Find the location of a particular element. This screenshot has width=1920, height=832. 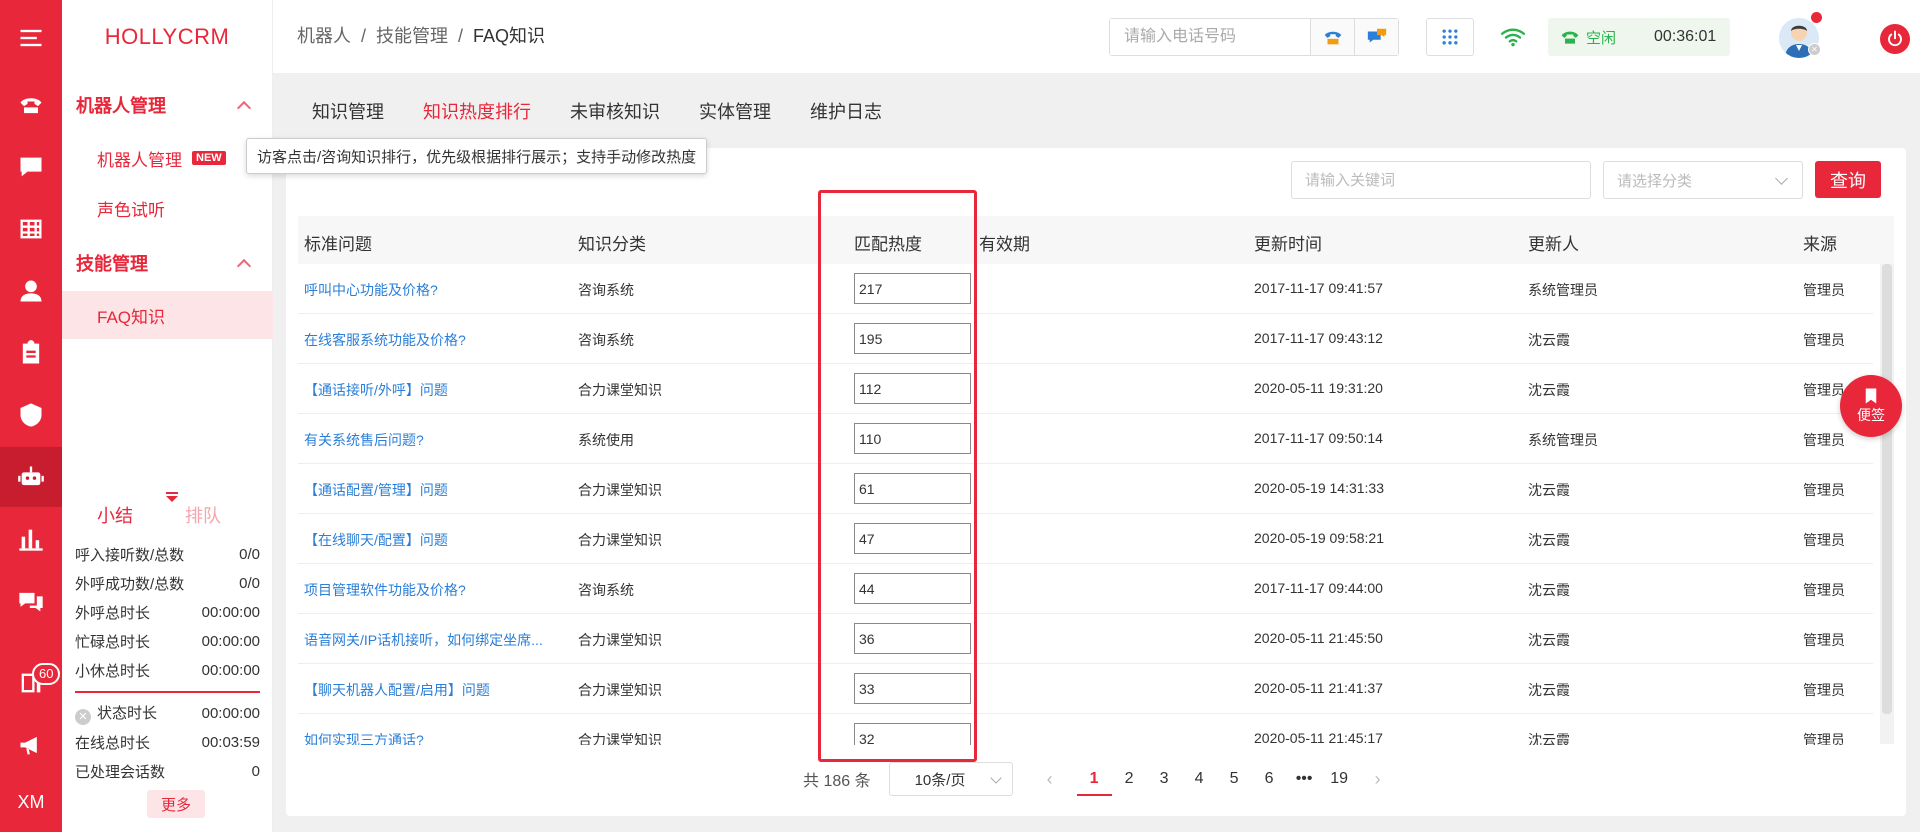

page-button: 5 is located at coordinates (1234, 779).